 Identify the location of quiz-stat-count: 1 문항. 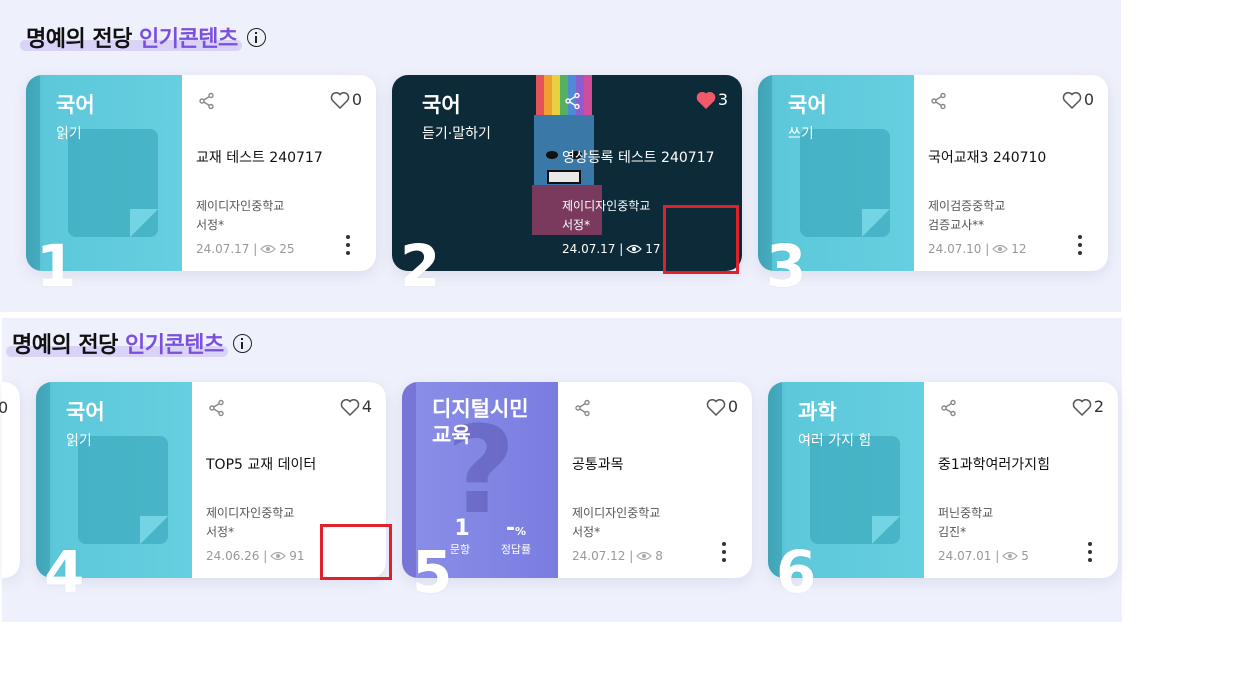
(461, 536).